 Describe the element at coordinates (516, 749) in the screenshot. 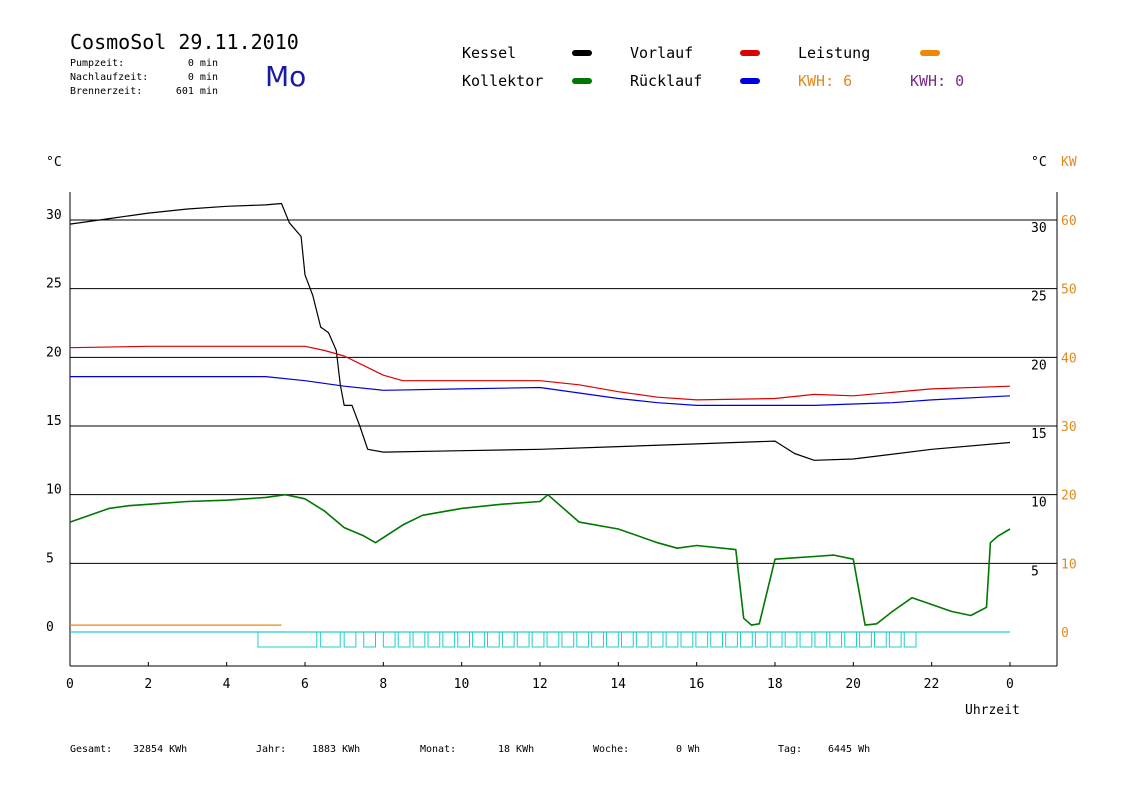

I see `footer-monat-value: 18 KWh` at that location.